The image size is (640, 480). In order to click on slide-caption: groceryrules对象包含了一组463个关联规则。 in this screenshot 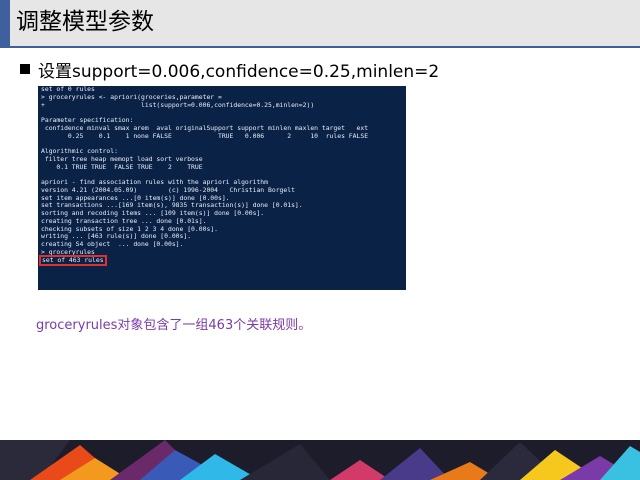, I will do `click(174, 325)`.